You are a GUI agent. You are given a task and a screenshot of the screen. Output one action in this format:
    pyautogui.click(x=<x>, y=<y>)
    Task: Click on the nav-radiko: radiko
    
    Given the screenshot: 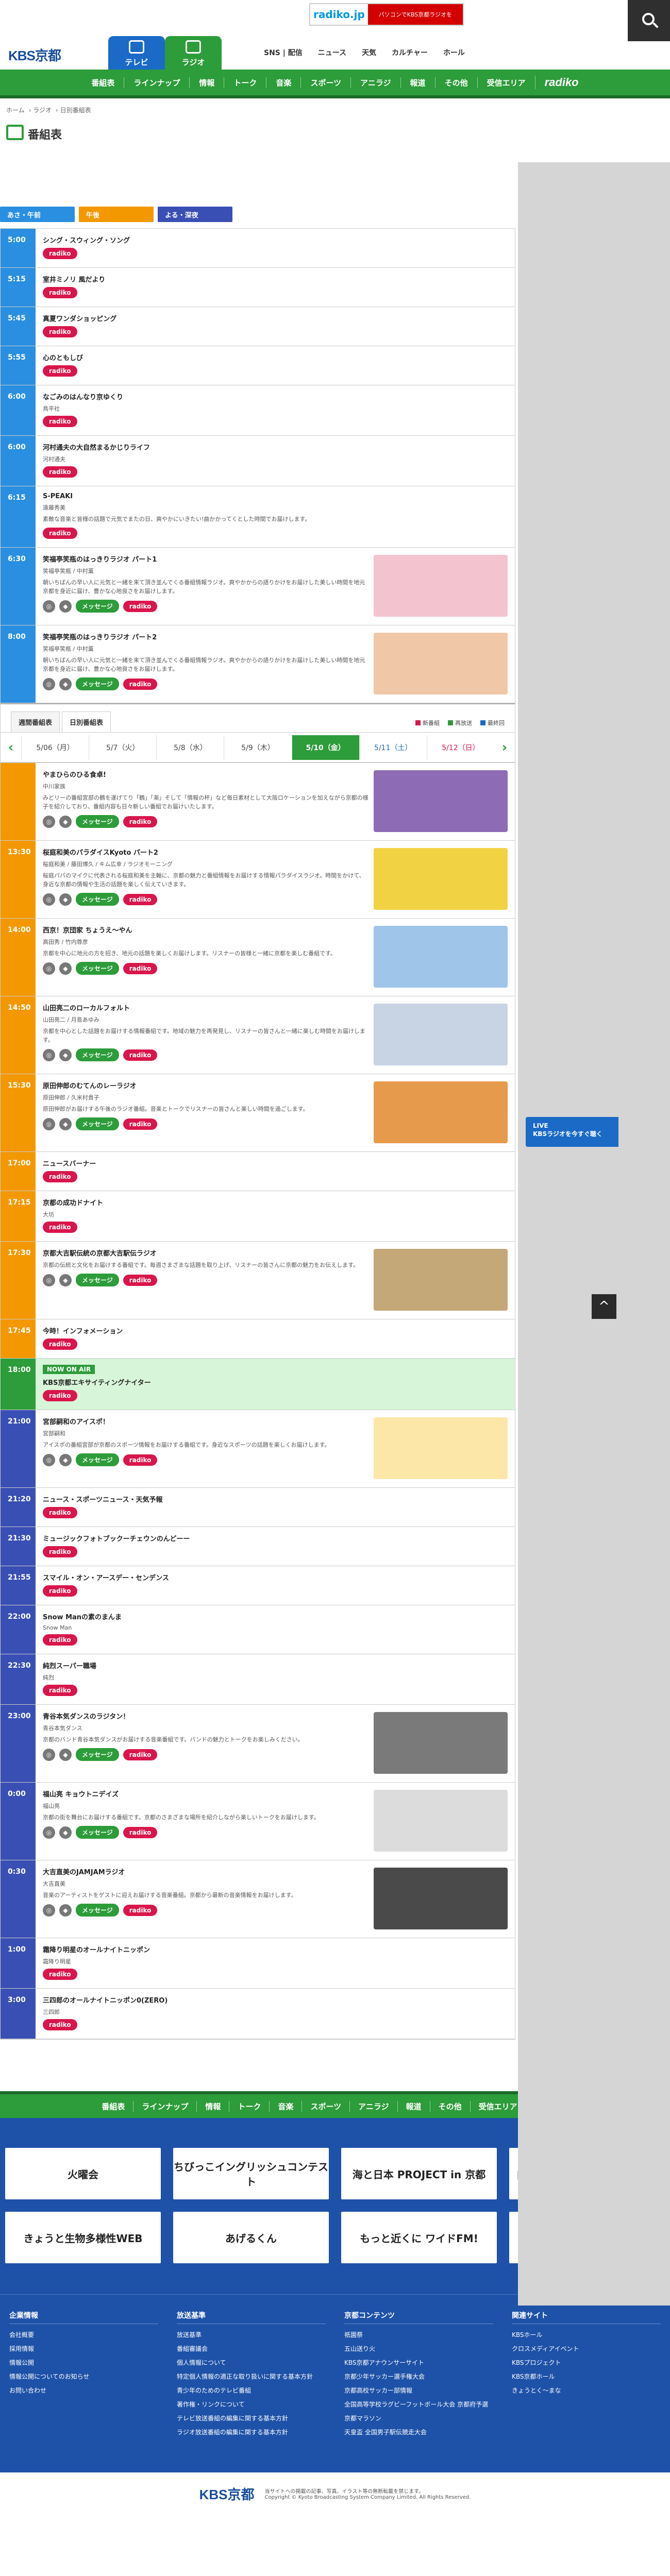 What is the action you would take?
    pyautogui.click(x=561, y=82)
    